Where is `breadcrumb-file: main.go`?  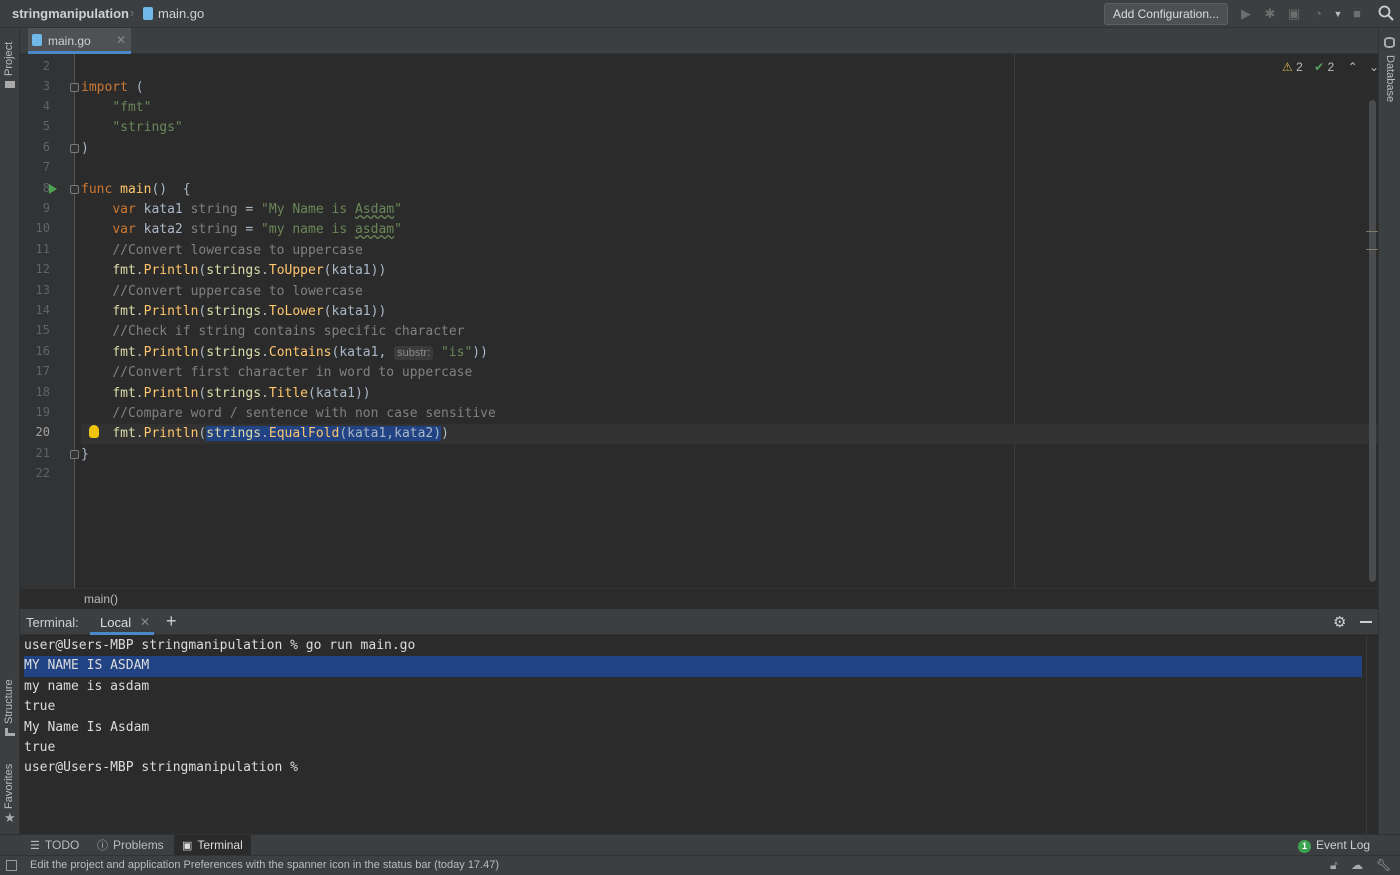 breadcrumb-file: main.go is located at coordinates (181, 13).